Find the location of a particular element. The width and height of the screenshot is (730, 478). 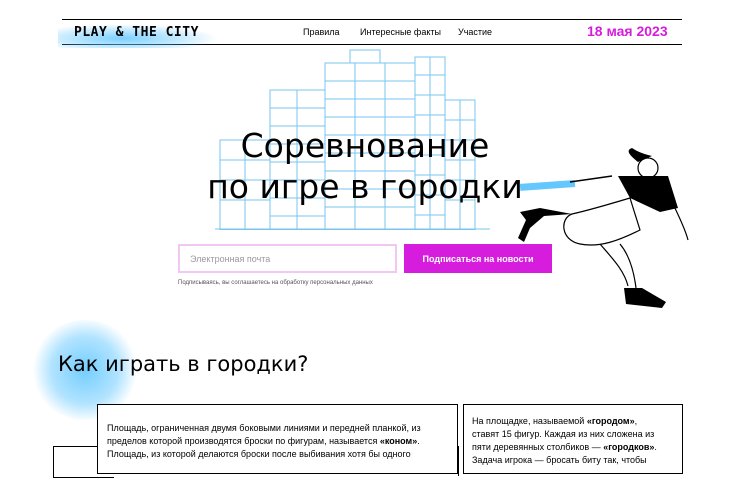

card2-line1: На площадке, называемой «городом», is located at coordinates (555, 421).